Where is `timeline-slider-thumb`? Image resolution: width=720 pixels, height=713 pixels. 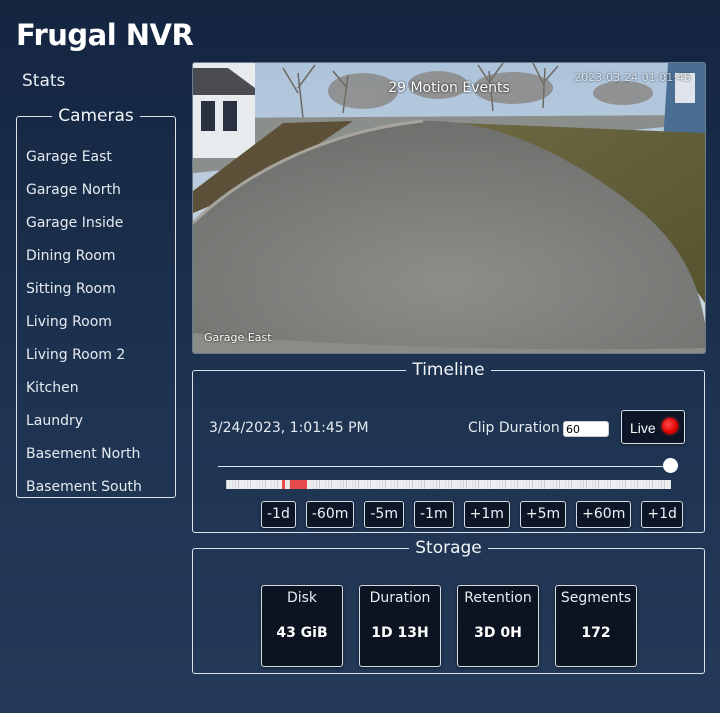
timeline-slider-thumb is located at coordinates (670, 465).